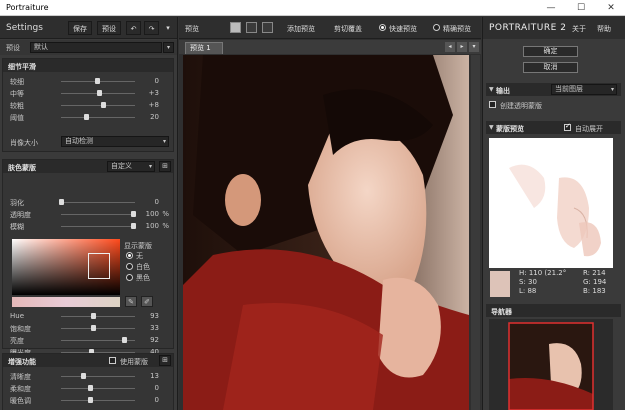  I want to click on sample-color-swatch, so click(500, 284).